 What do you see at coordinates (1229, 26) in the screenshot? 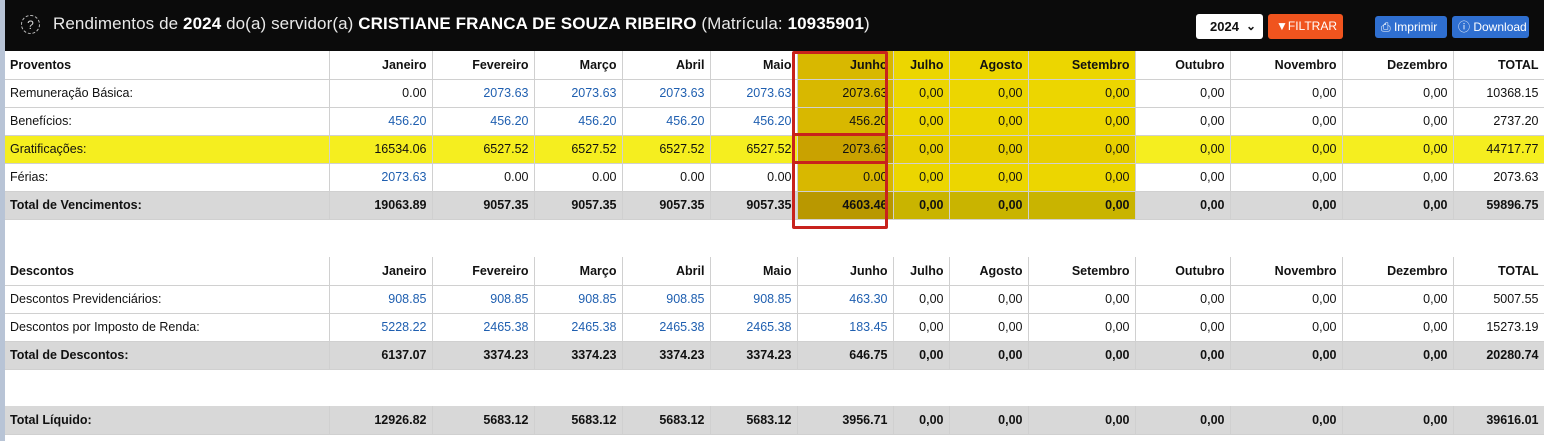
I see `year-select: 2024 ⌄` at bounding box center [1229, 26].